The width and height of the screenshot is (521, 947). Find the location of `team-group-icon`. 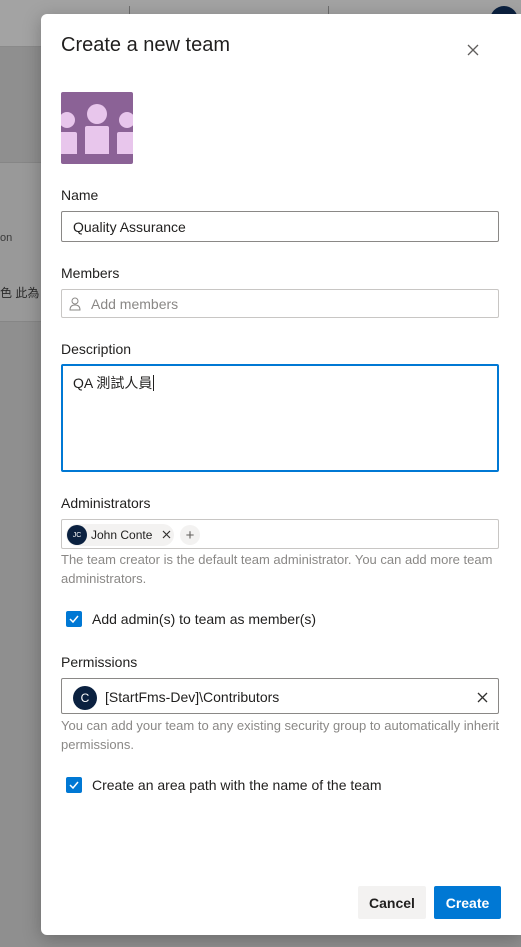

team-group-icon is located at coordinates (97, 129).